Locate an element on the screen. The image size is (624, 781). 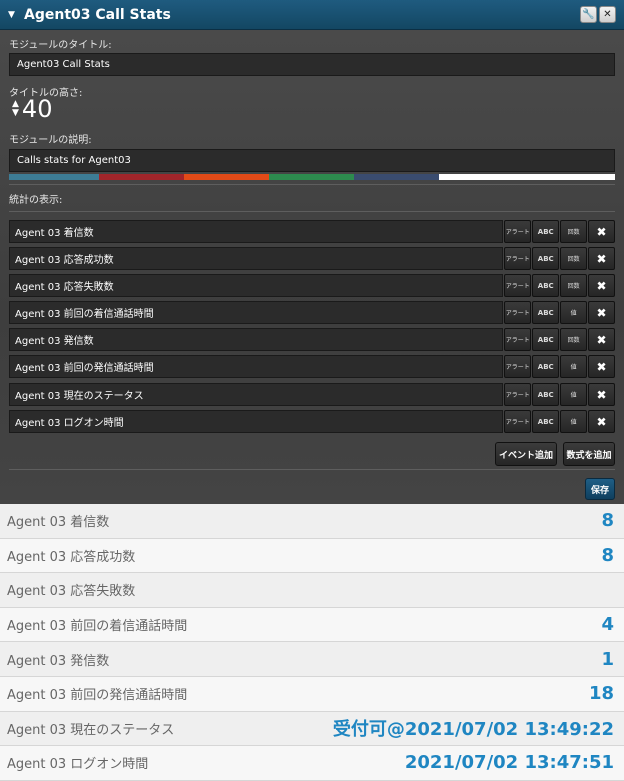
stat-config-row: Agent 03 応答失敗数 アラート ABC 回数 ✖ is located at coordinates (312, 285).